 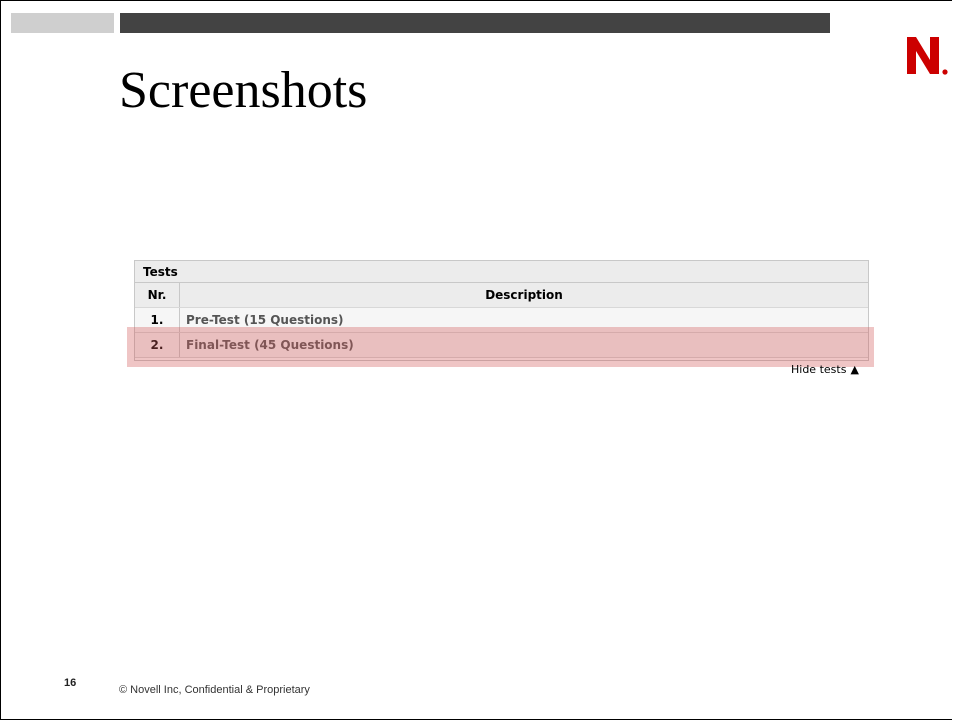 What do you see at coordinates (157, 295) in the screenshot?
I see `column-header-nr: Nr.` at bounding box center [157, 295].